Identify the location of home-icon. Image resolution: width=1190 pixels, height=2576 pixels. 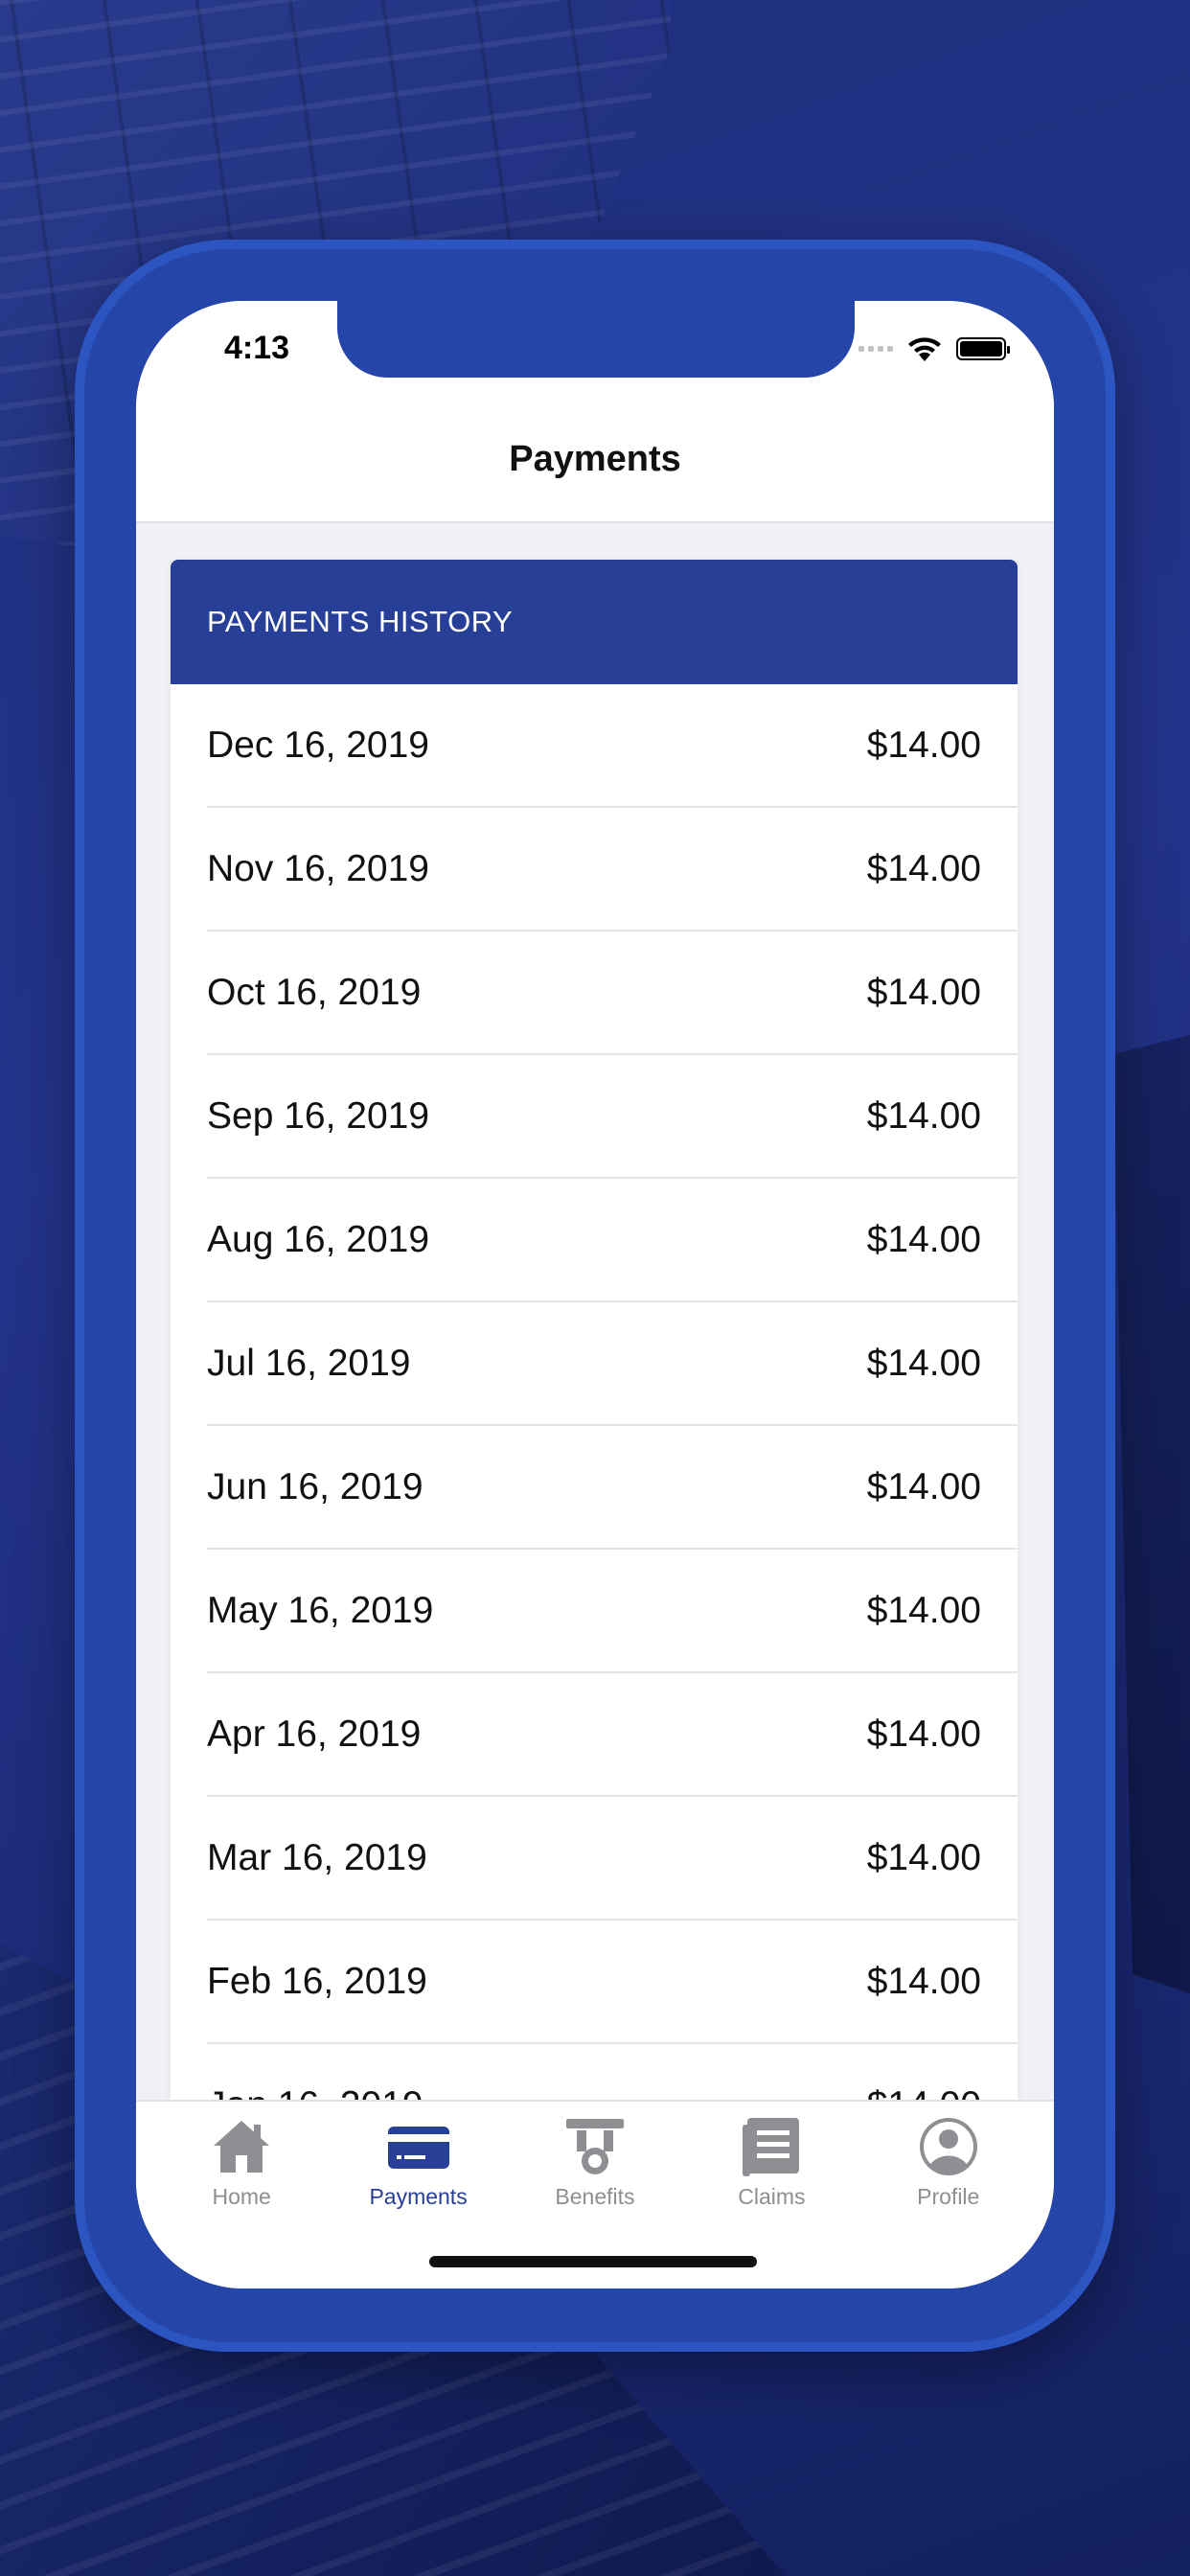
(242, 2147).